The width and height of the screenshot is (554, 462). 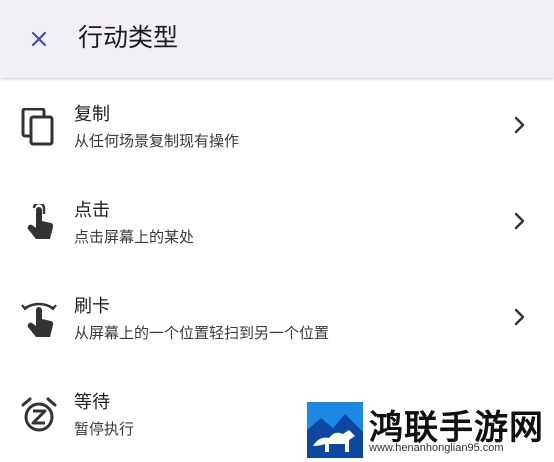 I want to click on close-icon, so click(x=39, y=39).